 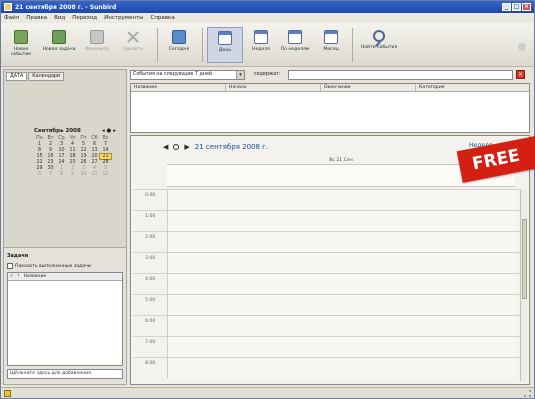 I want to click on show-completed-checkbox, so click(x=10, y=266).